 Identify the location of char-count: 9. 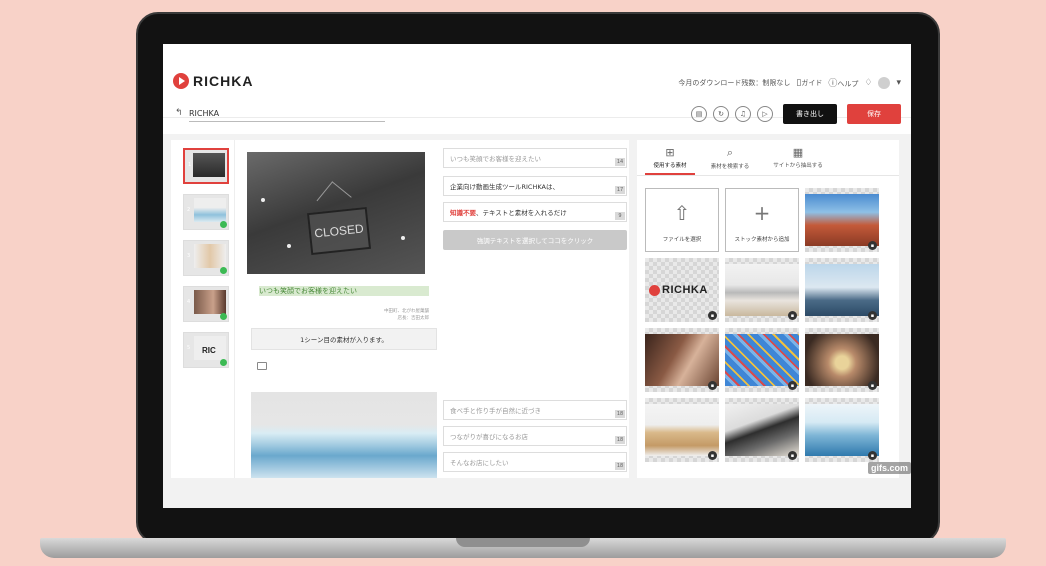
(620, 216).